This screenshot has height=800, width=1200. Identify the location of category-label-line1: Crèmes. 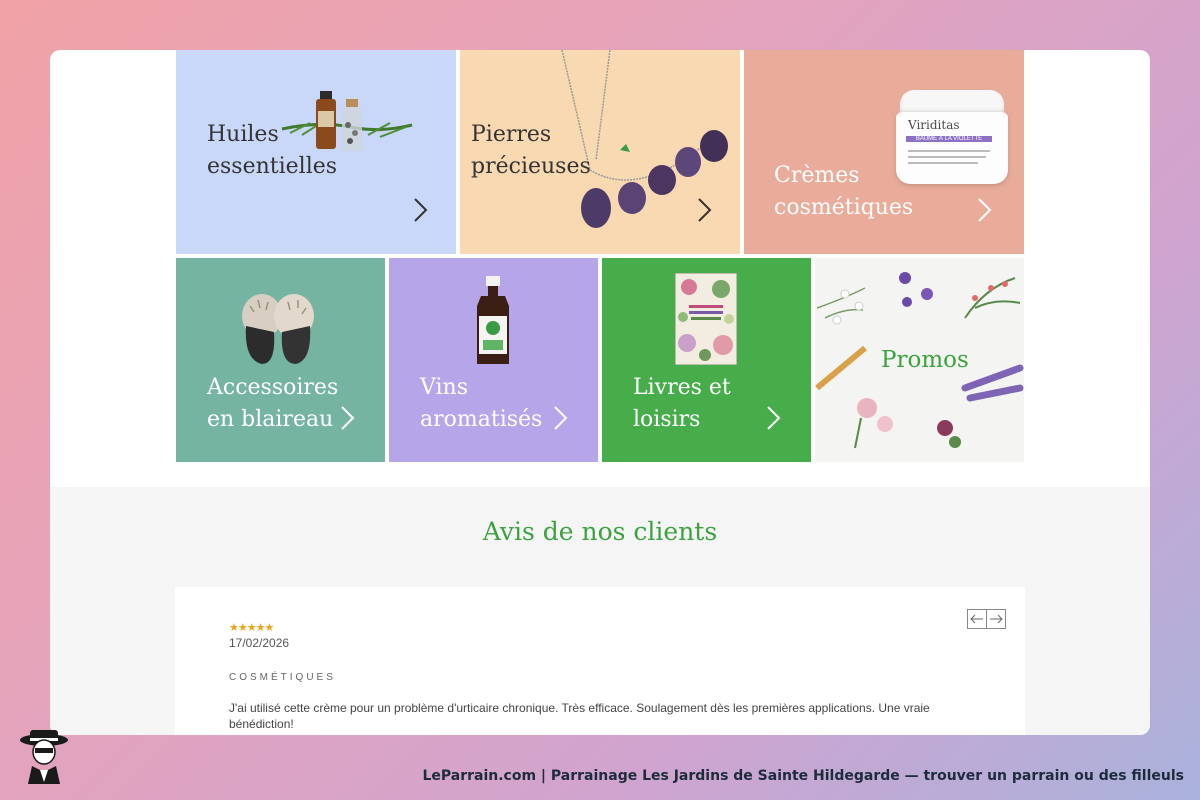
(817, 175).